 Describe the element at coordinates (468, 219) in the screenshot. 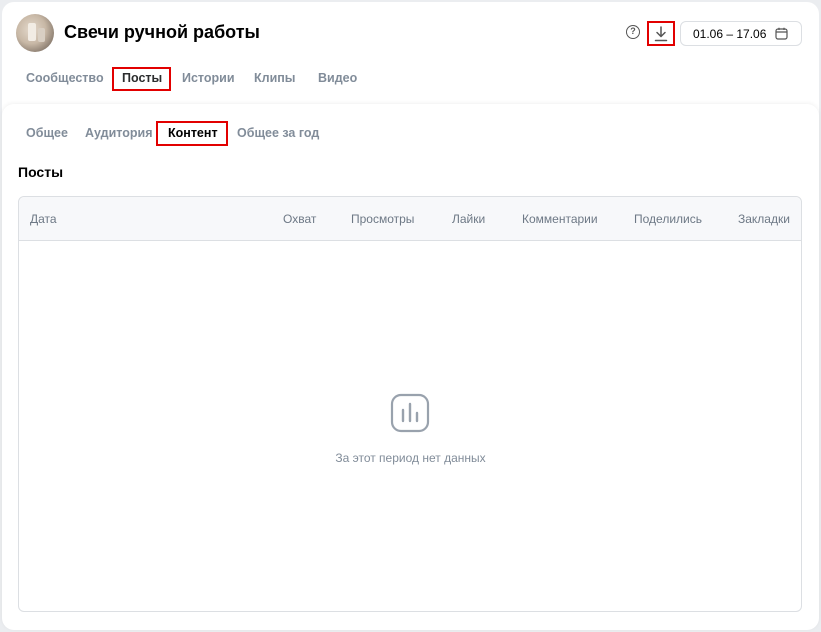

I see `column-likes: Лайки` at that location.